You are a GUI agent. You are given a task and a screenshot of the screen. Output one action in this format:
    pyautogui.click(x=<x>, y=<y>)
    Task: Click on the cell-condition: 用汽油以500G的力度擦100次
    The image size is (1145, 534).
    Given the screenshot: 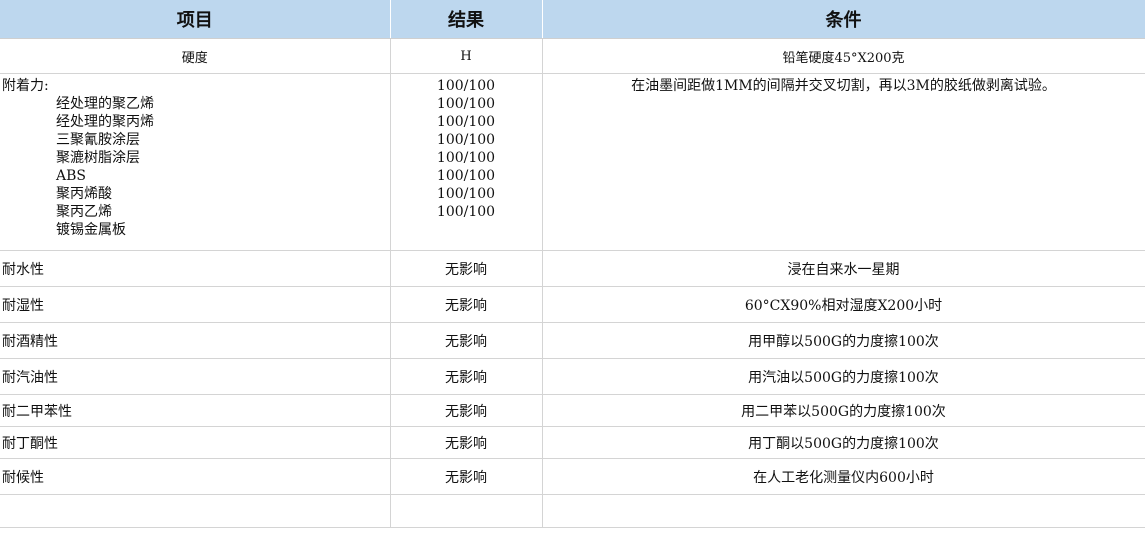 What is the action you would take?
    pyautogui.click(x=843, y=376)
    